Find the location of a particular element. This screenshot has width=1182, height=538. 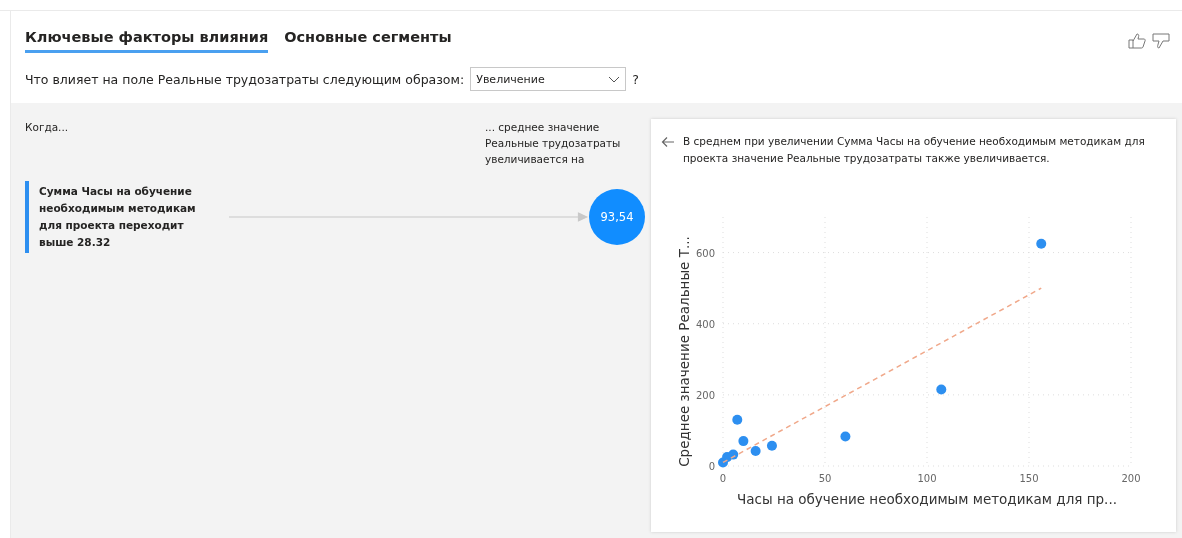

x-tick-label: 200 is located at coordinates (1131, 478).